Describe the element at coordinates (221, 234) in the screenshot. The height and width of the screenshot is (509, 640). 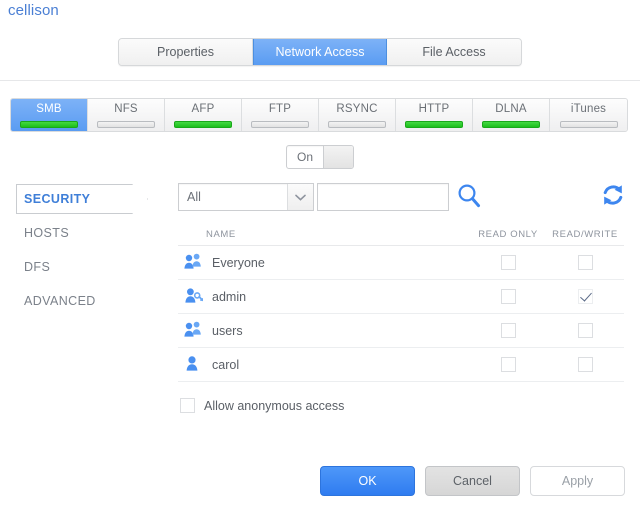
I see `column-header-name: NAME` at that location.